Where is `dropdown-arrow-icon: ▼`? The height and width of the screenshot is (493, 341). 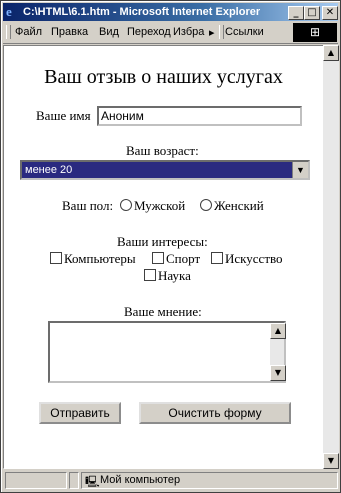 dropdown-arrow-icon: ▼ is located at coordinates (300, 170).